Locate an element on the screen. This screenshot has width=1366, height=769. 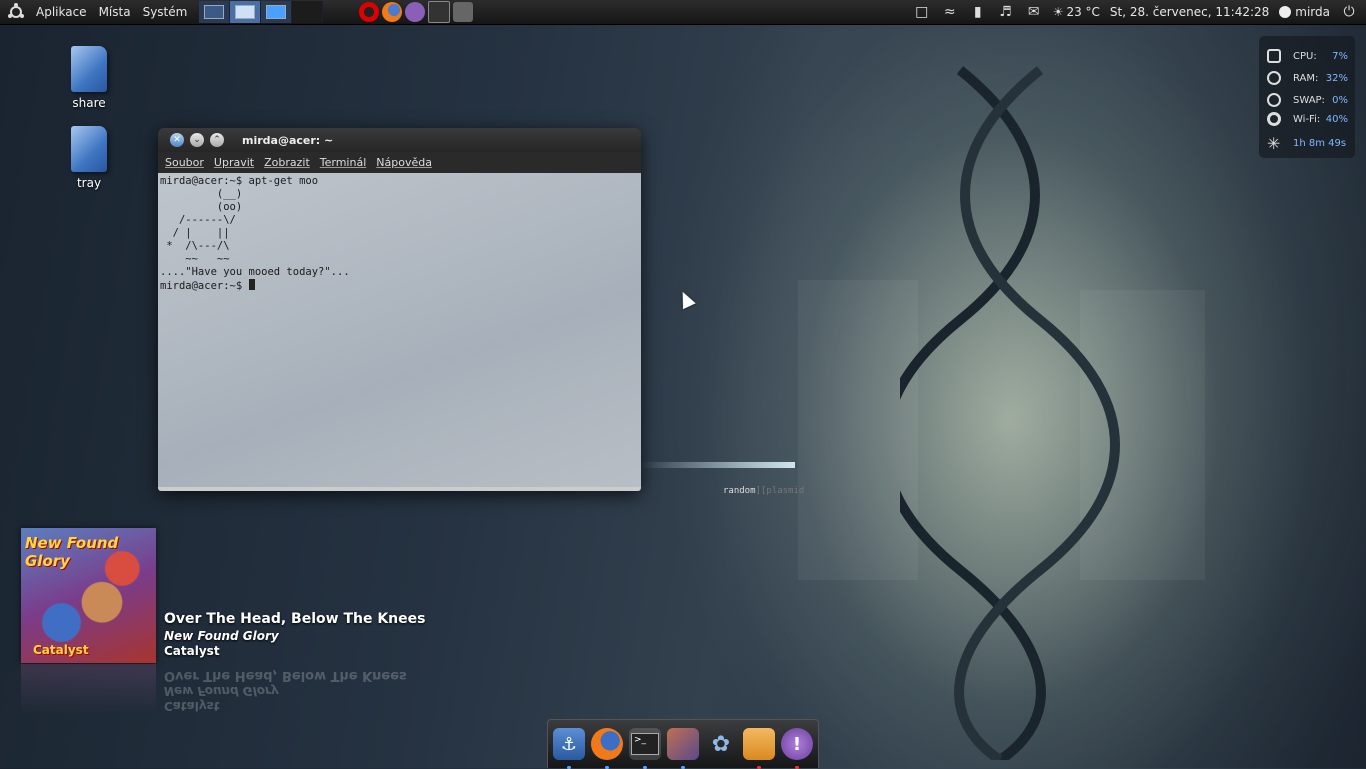
mouse-pointer-icon is located at coordinates (686, 299).